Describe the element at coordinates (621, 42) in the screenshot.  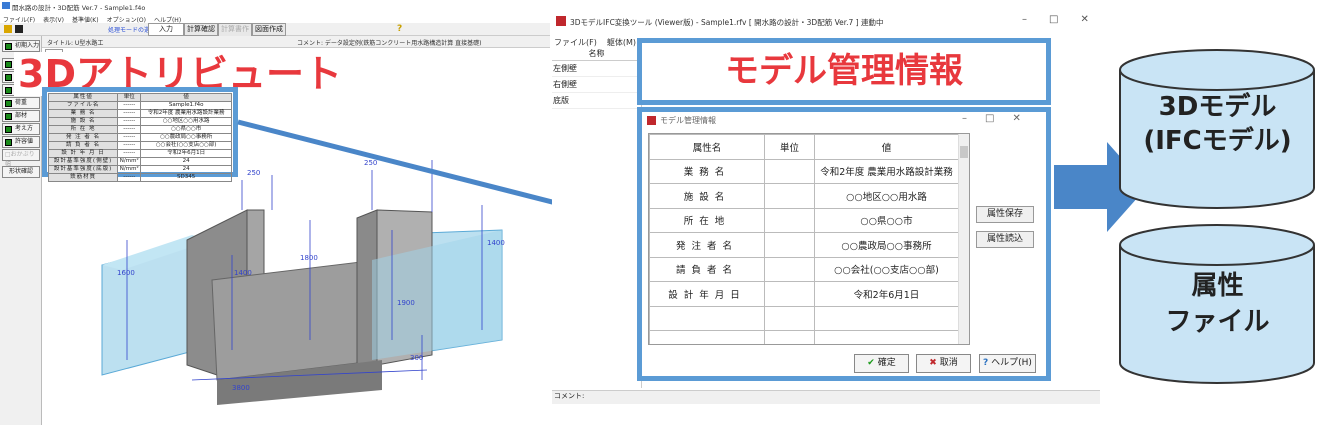
I see `menu-body: 躯体(M)` at that location.